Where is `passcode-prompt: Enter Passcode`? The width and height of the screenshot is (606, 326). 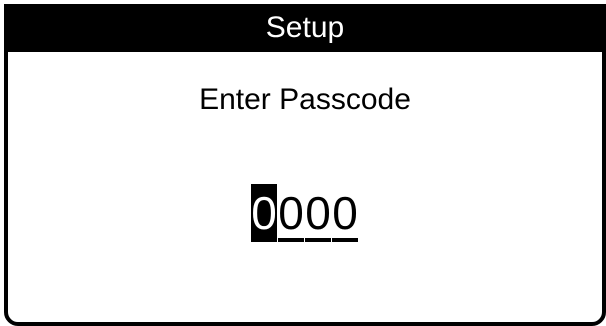
passcode-prompt: Enter Passcode is located at coordinates (305, 99).